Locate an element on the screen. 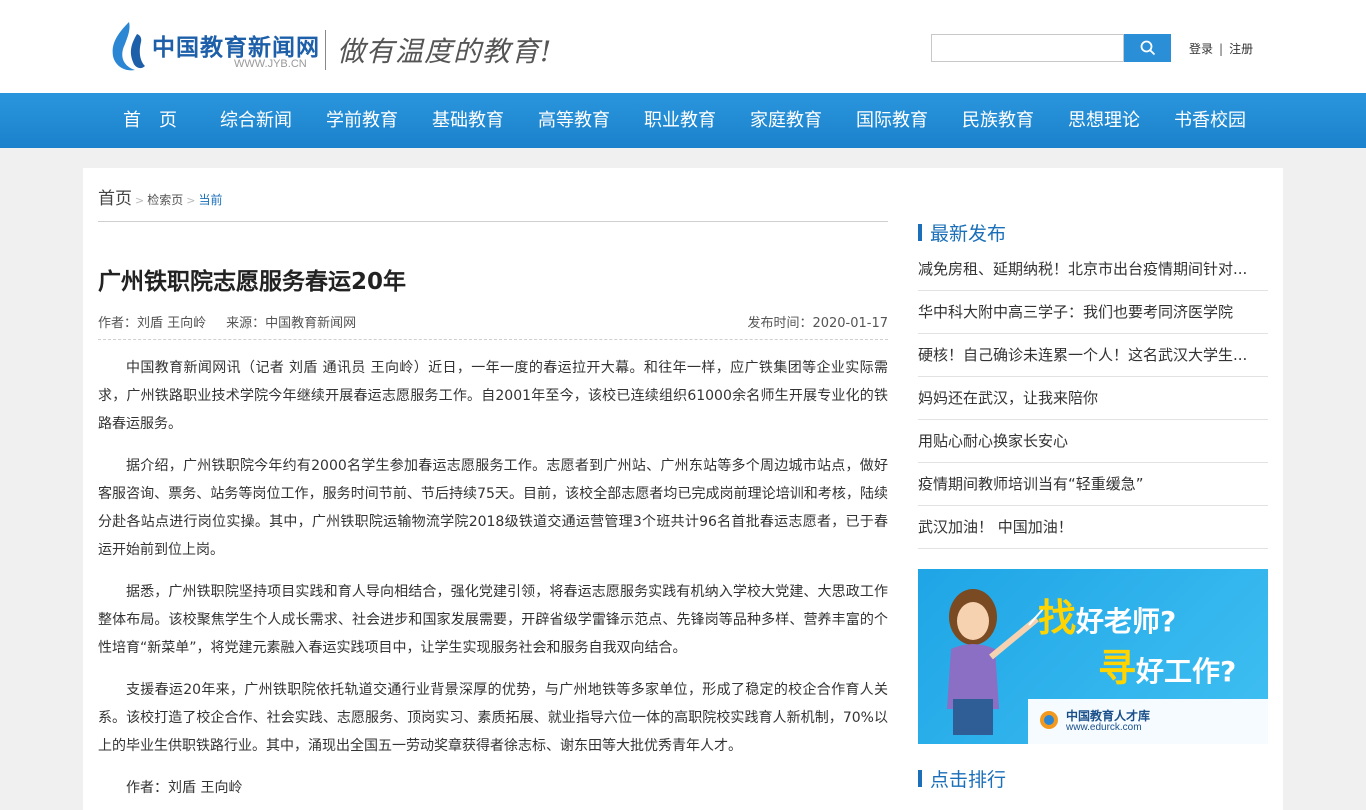 The height and width of the screenshot is (810, 1366). breadcrumb: 首页 > 检索页 > 当前 is located at coordinates (160, 196).